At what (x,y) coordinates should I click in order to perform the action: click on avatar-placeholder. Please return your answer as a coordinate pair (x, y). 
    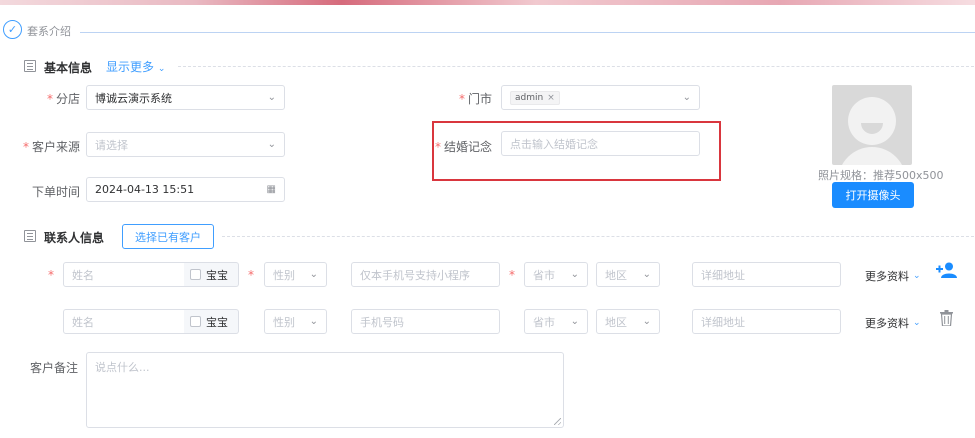
    Looking at the image, I should click on (872, 125).